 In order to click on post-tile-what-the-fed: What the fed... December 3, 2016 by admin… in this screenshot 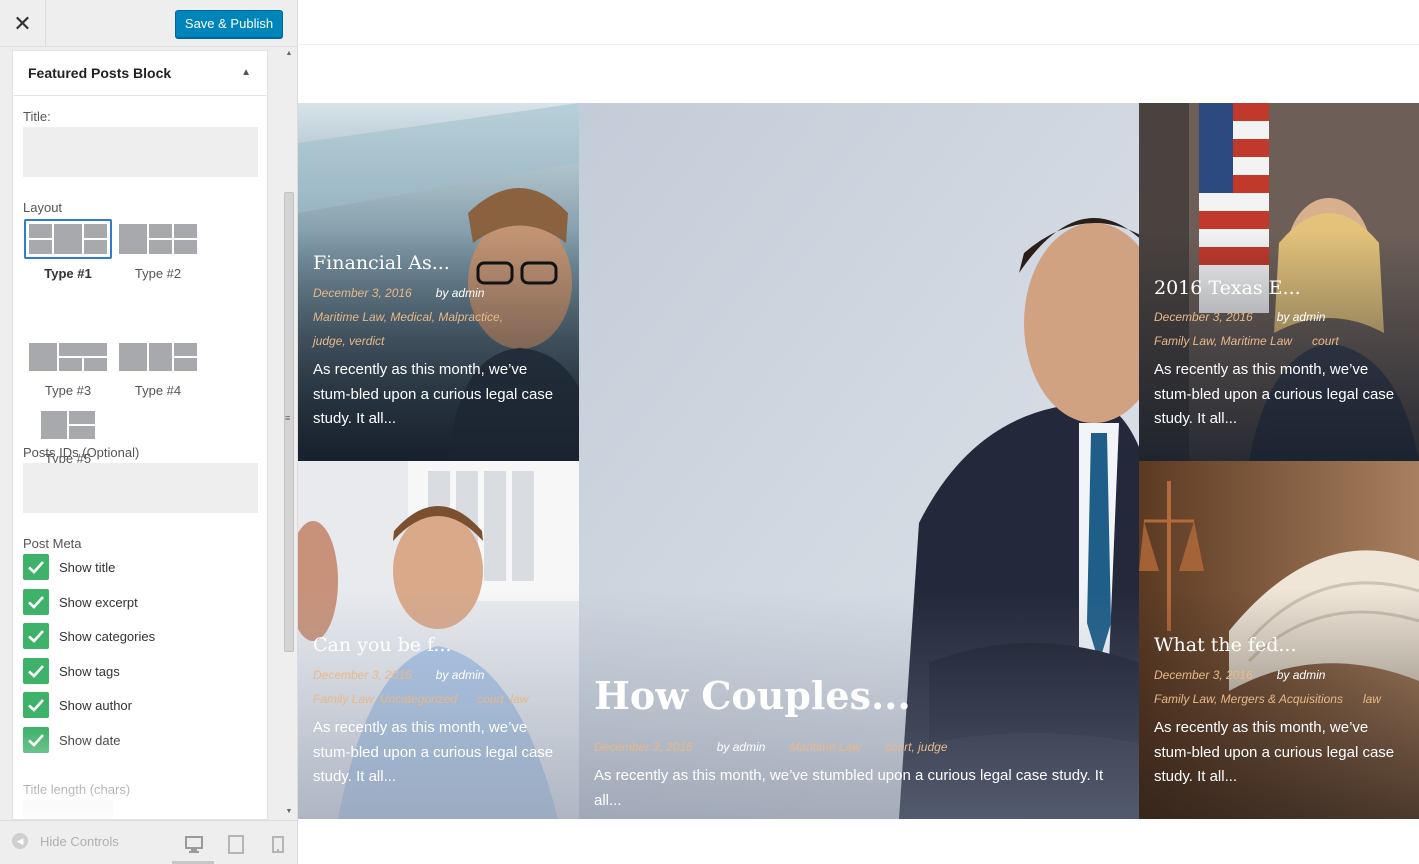, I will do `click(1279, 640)`.